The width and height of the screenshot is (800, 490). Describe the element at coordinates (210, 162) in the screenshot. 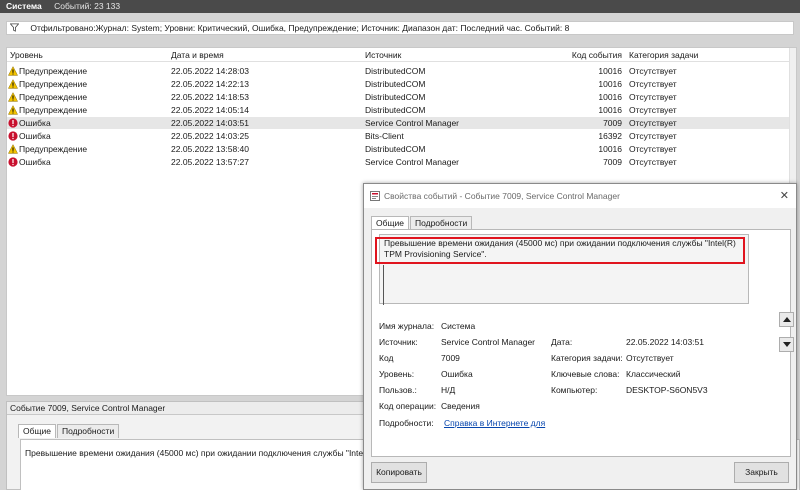

I see `cell-date: 22.05.2022 13:57:27` at that location.